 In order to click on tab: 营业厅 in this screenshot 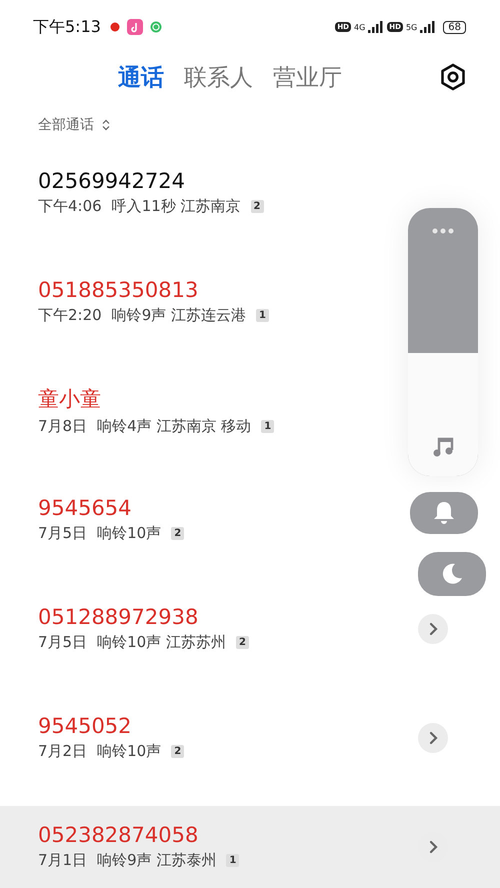, I will do `click(307, 77)`.